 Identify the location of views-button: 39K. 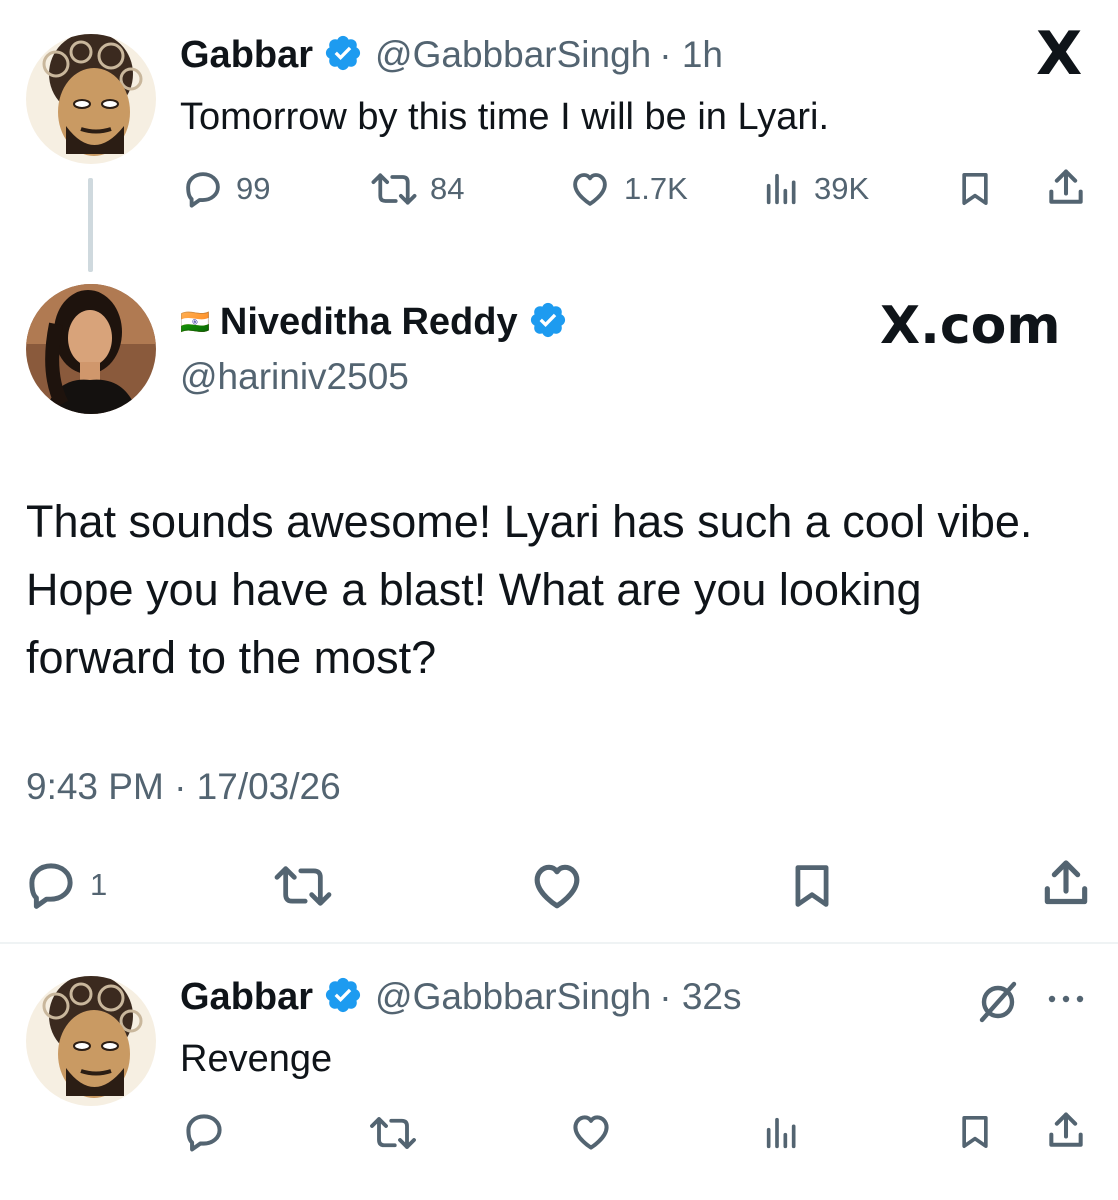
(815, 189).